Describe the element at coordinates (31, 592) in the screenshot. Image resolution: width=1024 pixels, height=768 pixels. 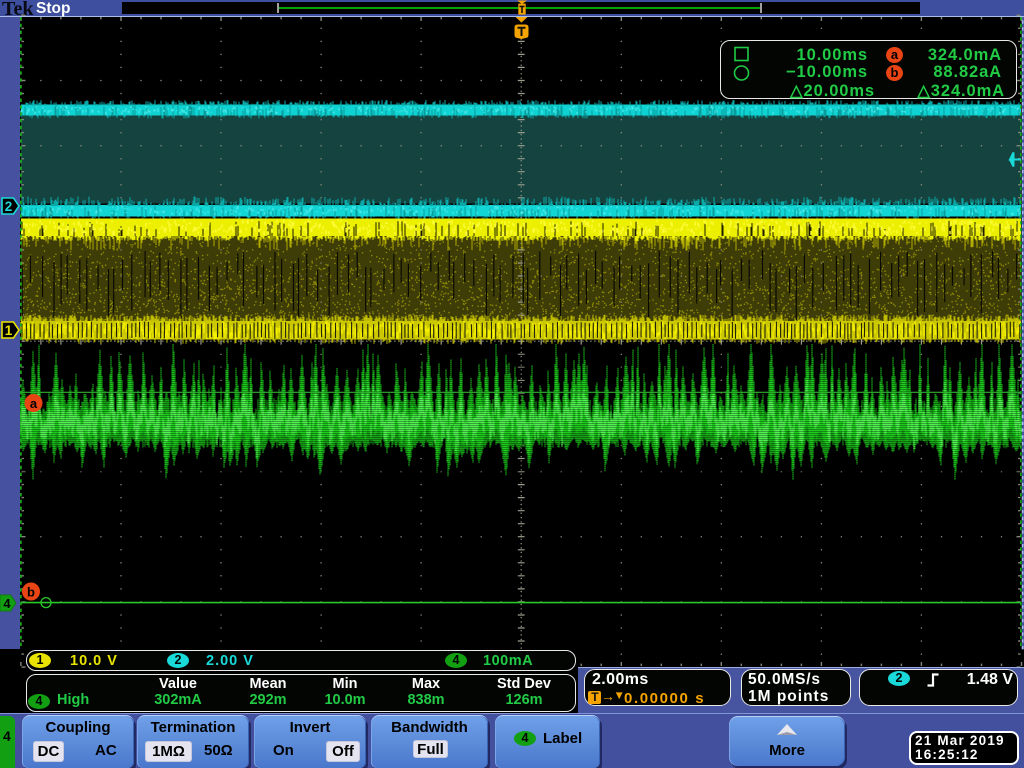
I see `svg-text: b` at that location.